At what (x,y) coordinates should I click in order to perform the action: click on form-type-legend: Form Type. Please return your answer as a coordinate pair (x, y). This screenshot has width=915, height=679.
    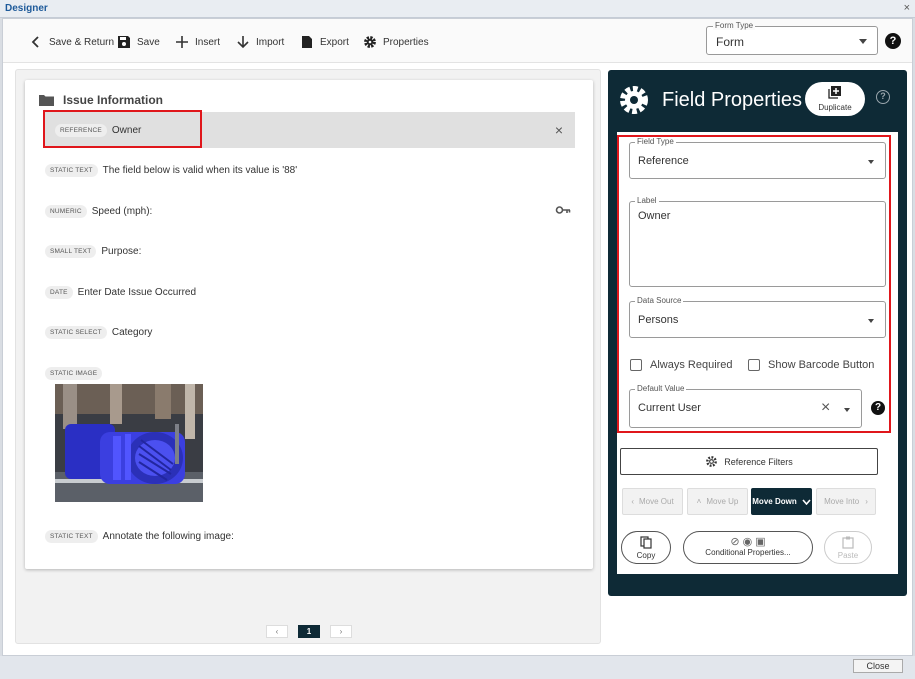
    Looking at the image, I should click on (734, 25).